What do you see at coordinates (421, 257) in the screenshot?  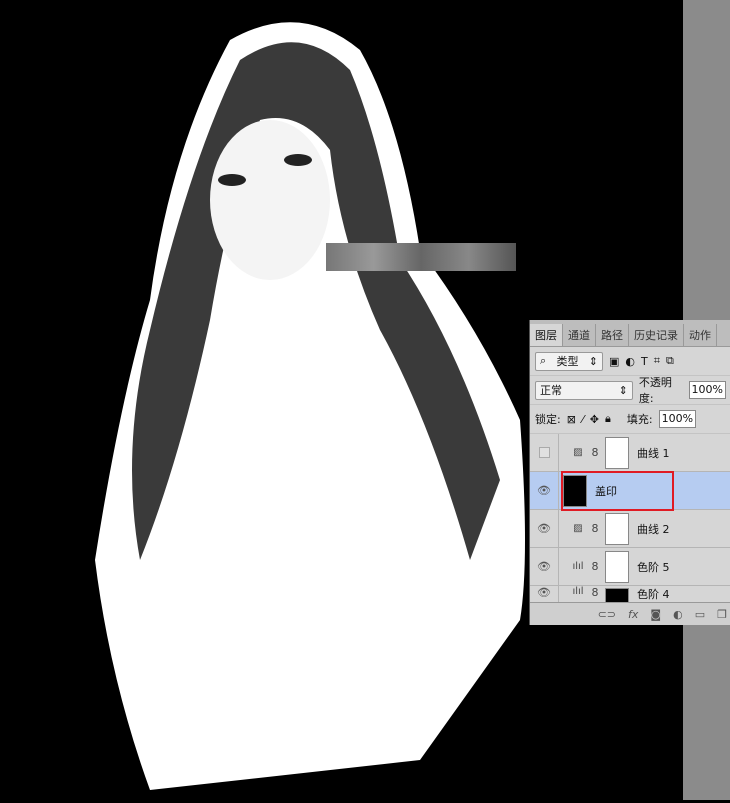 I see `mosaic-blur` at bounding box center [421, 257].